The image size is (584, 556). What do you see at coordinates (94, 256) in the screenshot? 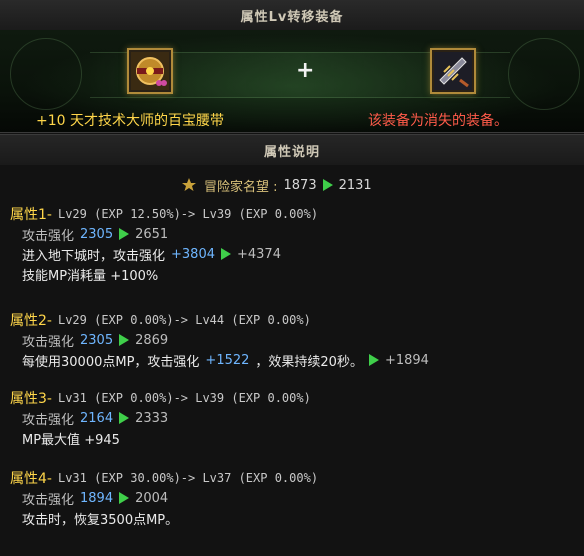
I see `attribute-1-extra-1-text: 进入地下城时，攻击强化` at bounding box center [94, 256].